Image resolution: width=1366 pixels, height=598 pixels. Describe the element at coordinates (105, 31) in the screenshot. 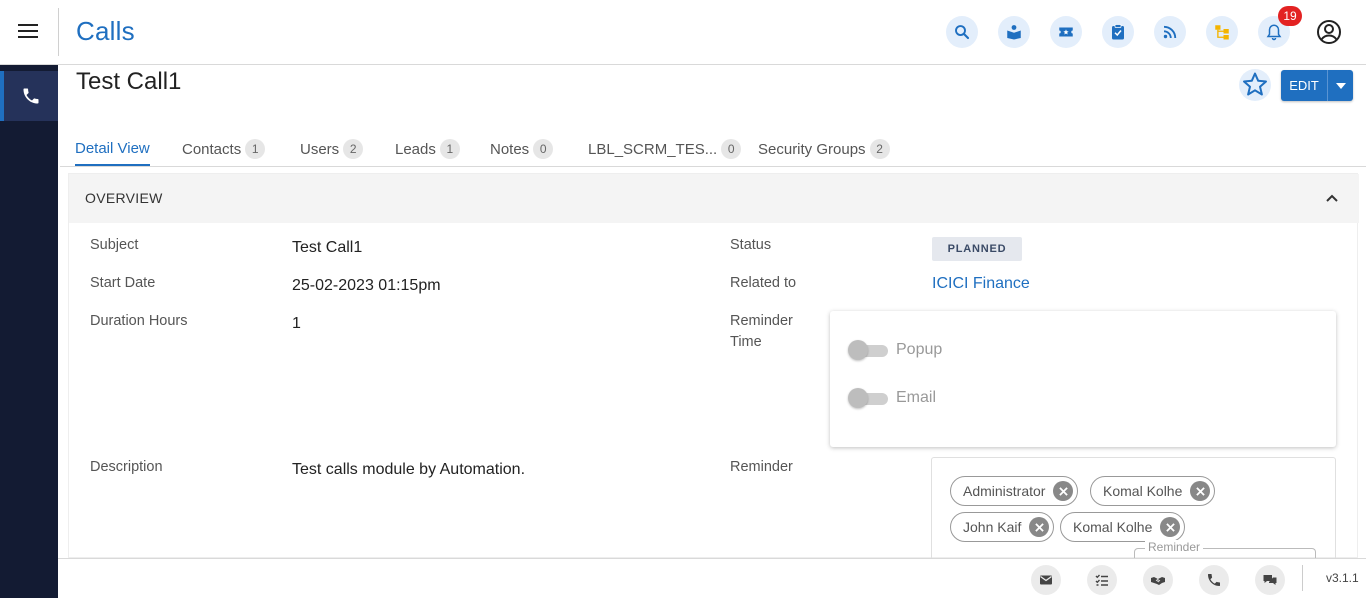

I see `app-title: Calls` at that location.